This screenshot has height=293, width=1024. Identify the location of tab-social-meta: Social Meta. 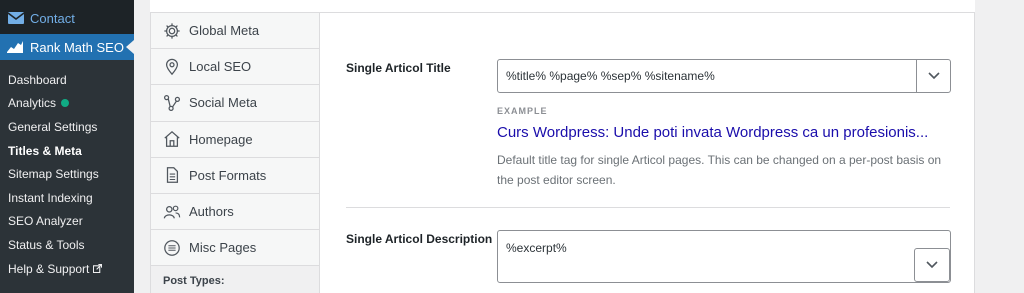
(235, 103).